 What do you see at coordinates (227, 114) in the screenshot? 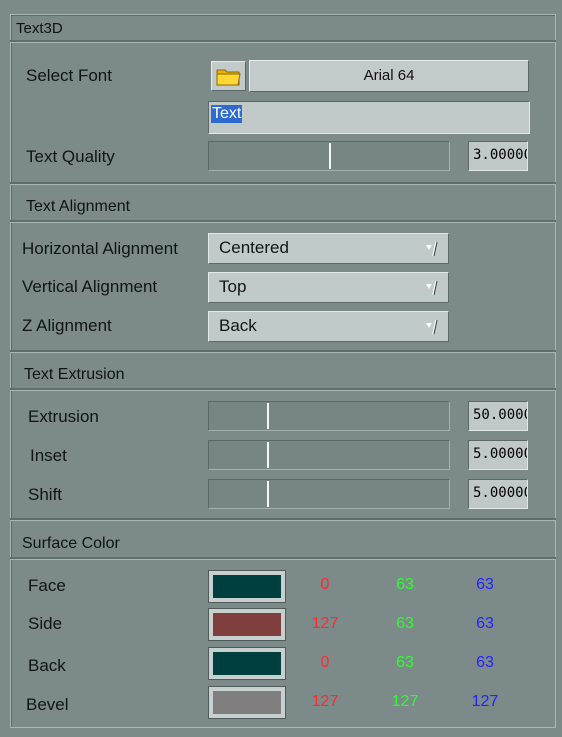
I see `text-input-value: Text` at bounding box center [227, 114].